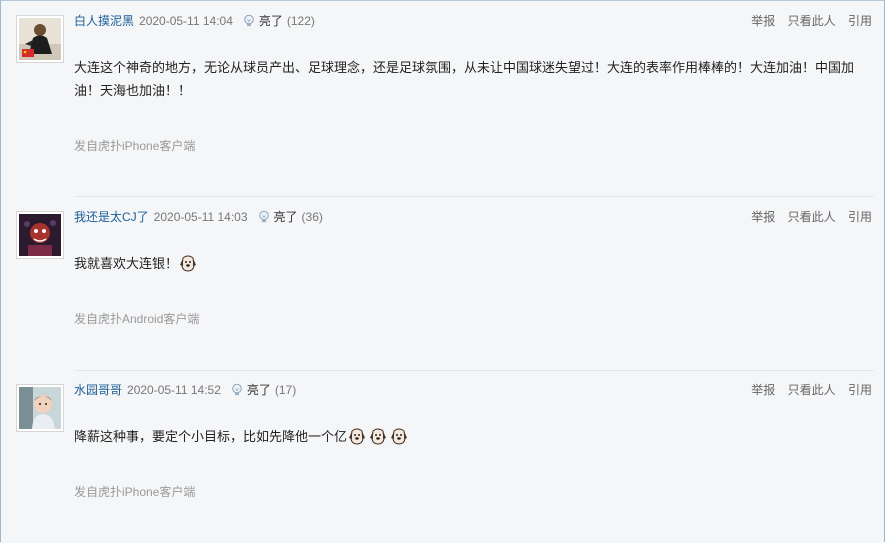 The width and height of the screenshot is (885, 543). What do you see at coordinates (186, 21) in the screenshot?
I see `post-time: 2020-05-11 14:04` at bounding box center [186, 21].